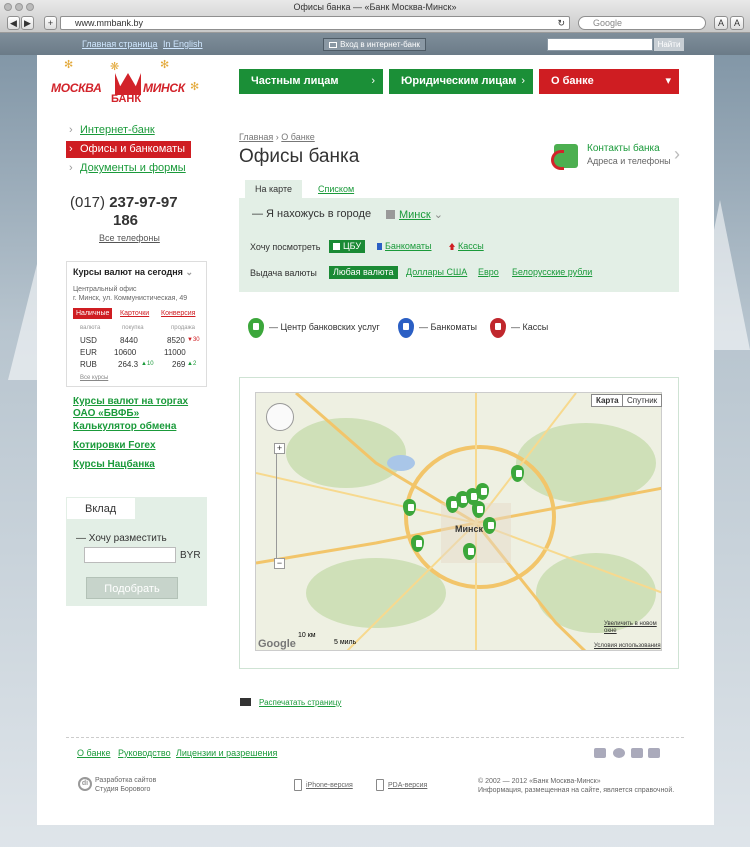 The height and width of the screenshot is (847, 750). Describe the element at coordinates (133, 328) in the screenshot. I see `col-buy: покупка` at that location.